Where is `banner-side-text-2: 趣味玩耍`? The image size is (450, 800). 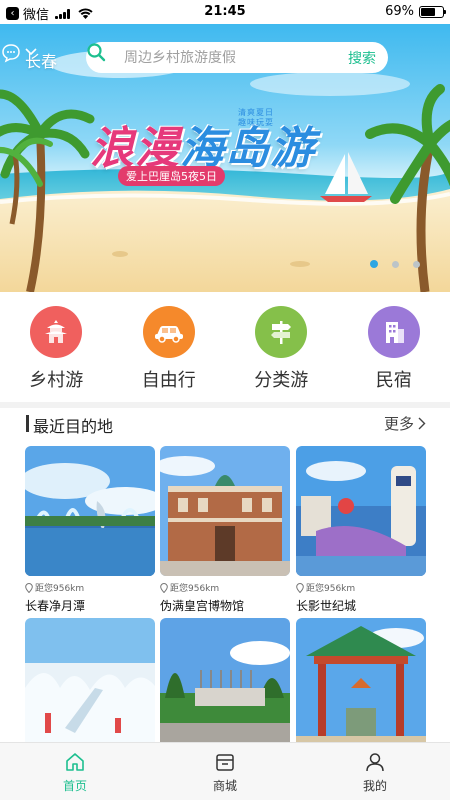
banner-side-text-2: 趣味玩耍 is located at coordinates (256, 122).